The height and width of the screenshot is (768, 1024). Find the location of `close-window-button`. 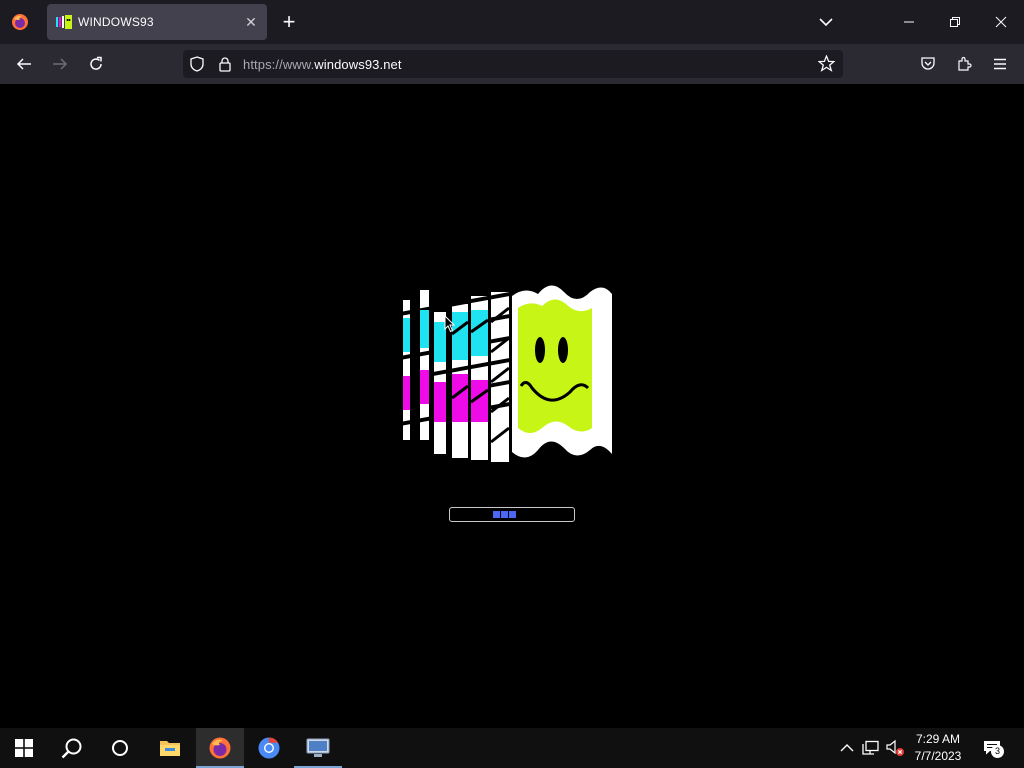

close-window-button is located at coordinates (1001, 22).